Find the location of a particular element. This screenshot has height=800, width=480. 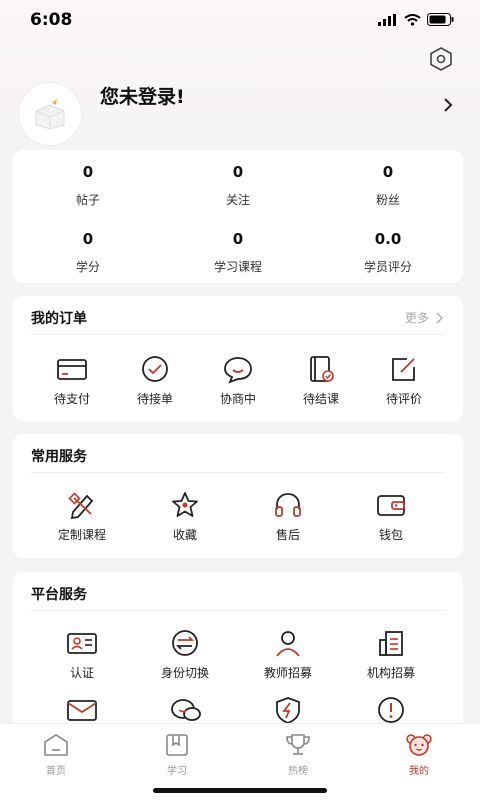

pencil-ruler-icon is located at coordinates (81, 506).